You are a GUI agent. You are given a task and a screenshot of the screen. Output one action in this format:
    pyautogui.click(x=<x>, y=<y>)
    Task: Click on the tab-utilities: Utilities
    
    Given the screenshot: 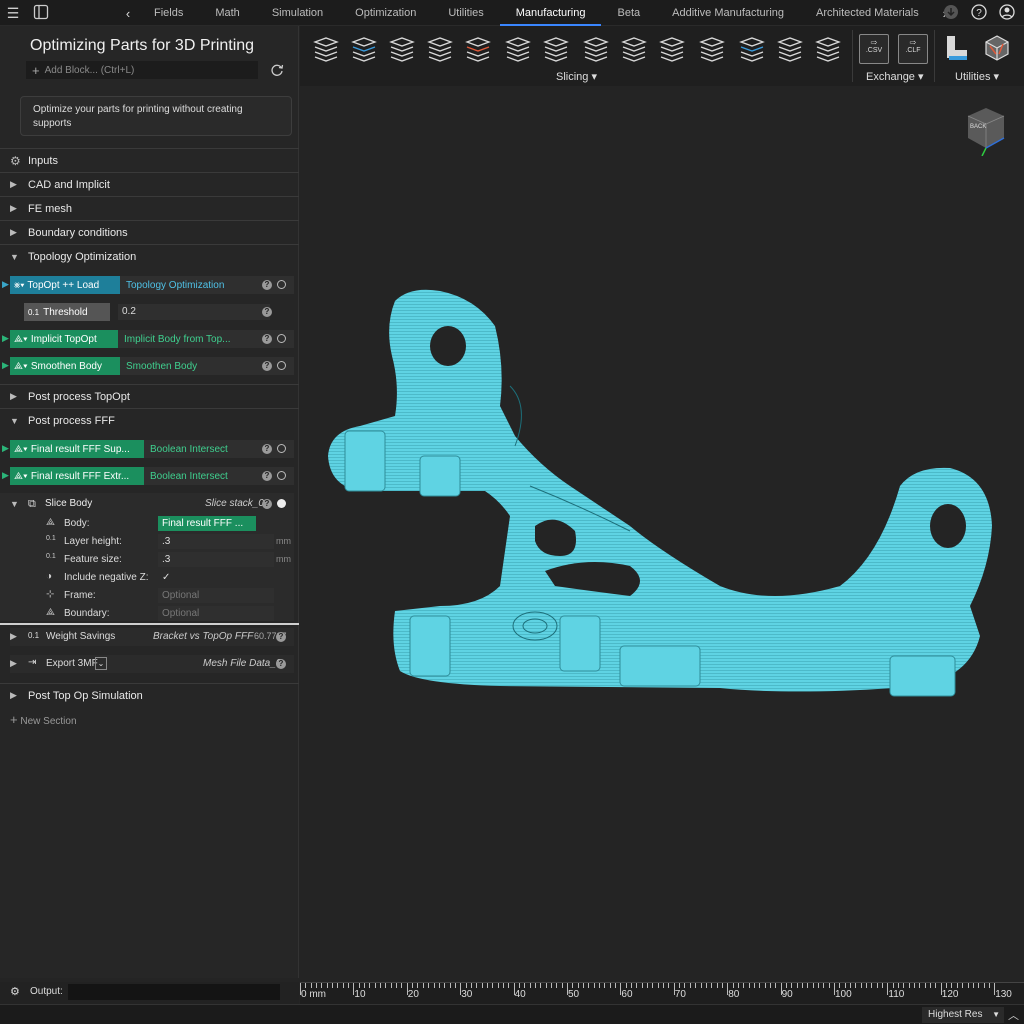 What is the action you would take?
    pyautogui.click(x=465, y=13)
    